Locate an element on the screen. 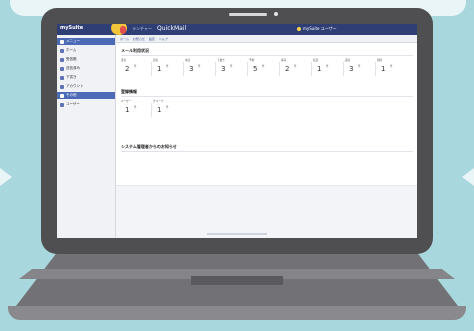 This screenshot has height=331, width=474. metric-label: 削除 is located at coordinates (380, 60).